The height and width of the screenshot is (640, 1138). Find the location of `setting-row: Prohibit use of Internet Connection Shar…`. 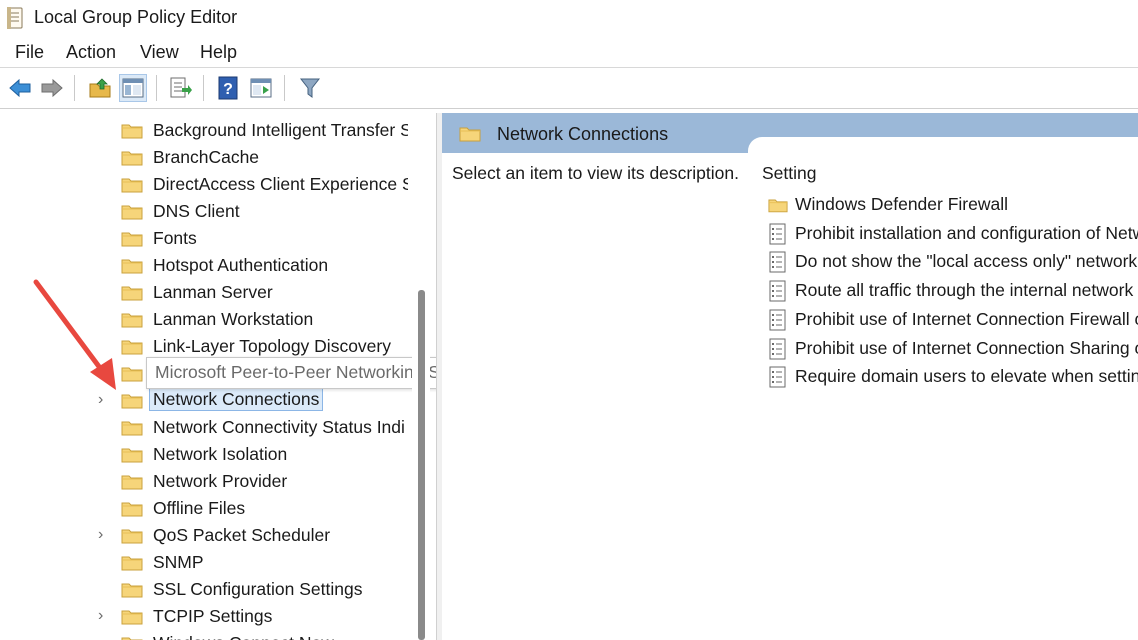

setting-row: Prohibit use of Internet Connection Shar… is located at coordinates (950, 348).